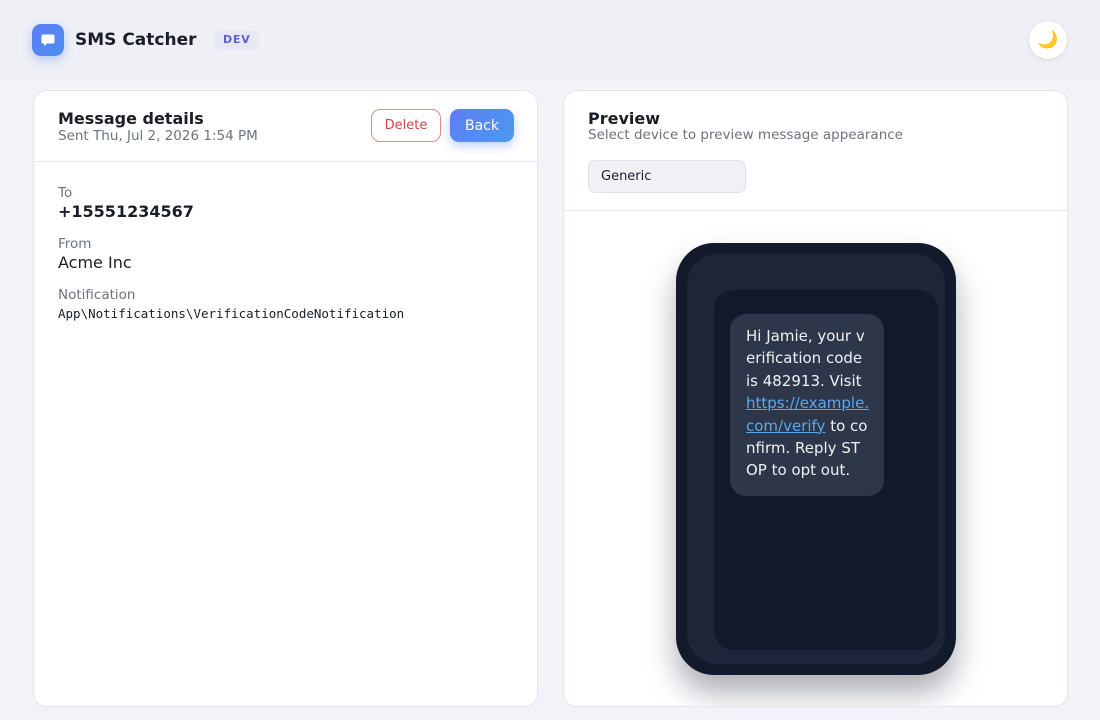 Image resolution: width=1100 pixels, height=720 pixels. I want to click on theme-toggle-button: 🌙, so click(1048, 40).